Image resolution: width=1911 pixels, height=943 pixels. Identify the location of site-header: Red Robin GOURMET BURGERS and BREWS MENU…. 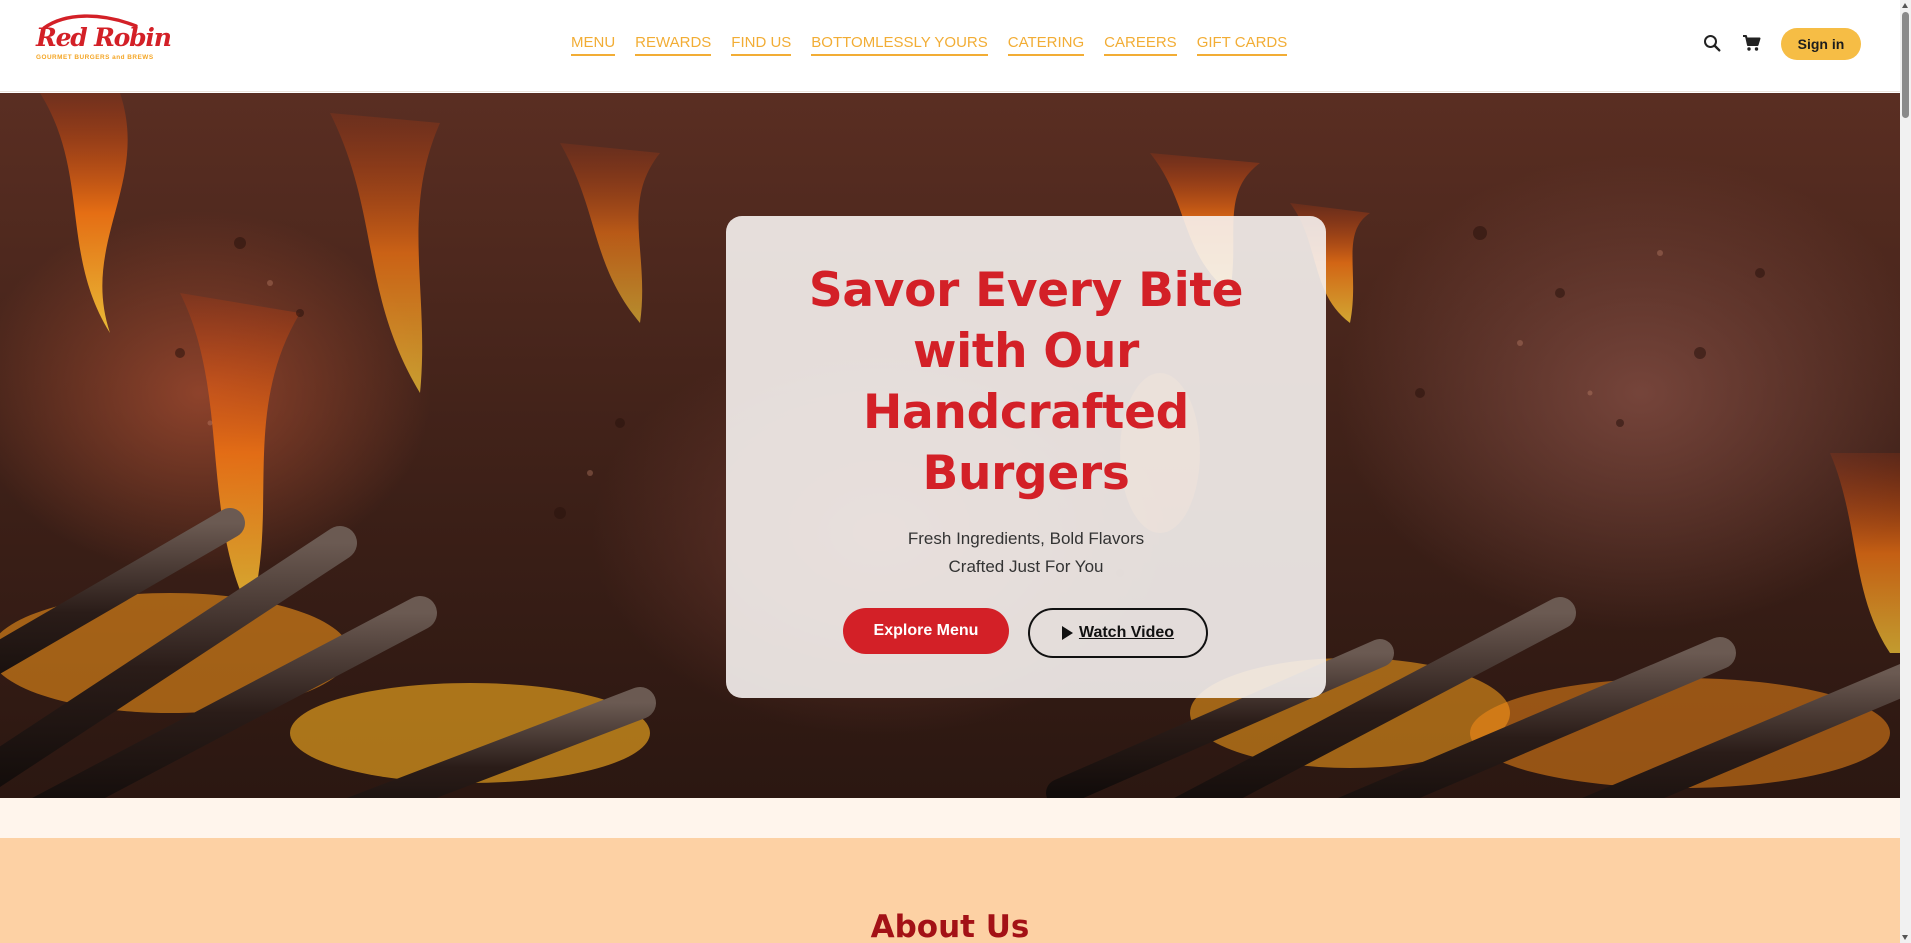
(950, 46).